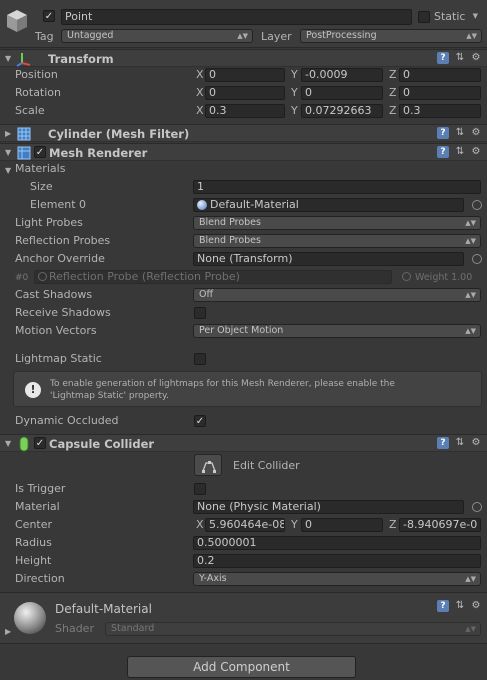 The width and height of the screenshot is (487, 680). What do you see at coordinates (337, 543) in the screenshot?
I see `radius-field: 0.5000001` at bounding box center [337, 543].